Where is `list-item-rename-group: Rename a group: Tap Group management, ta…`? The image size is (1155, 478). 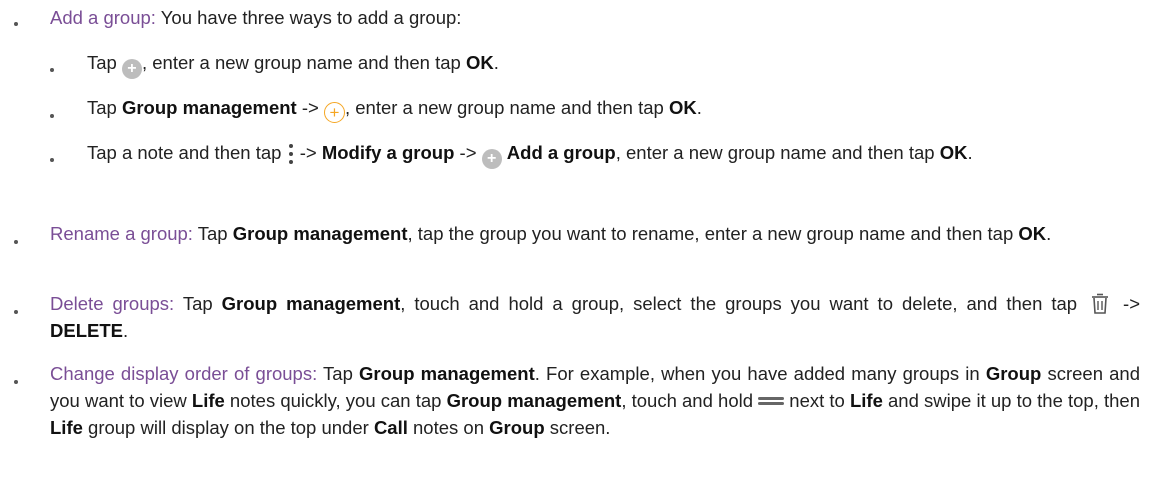
list-item-rename-group: Rename a group: Tap Group management, ta… is located at coordinates (595, 233).